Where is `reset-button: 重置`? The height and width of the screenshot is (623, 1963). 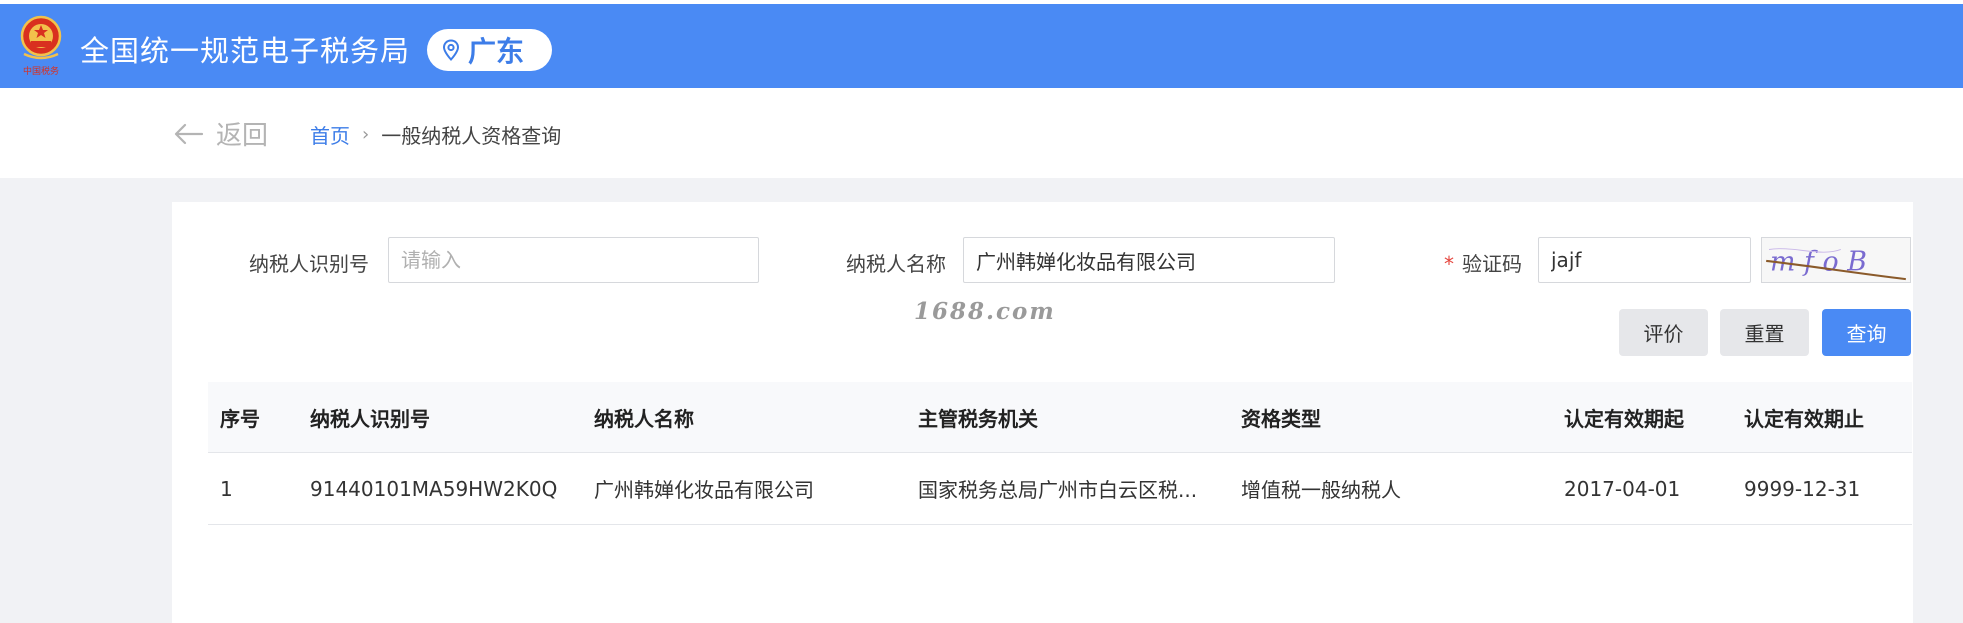 reset-button: 重置 is located at coordinates (1764, 332).